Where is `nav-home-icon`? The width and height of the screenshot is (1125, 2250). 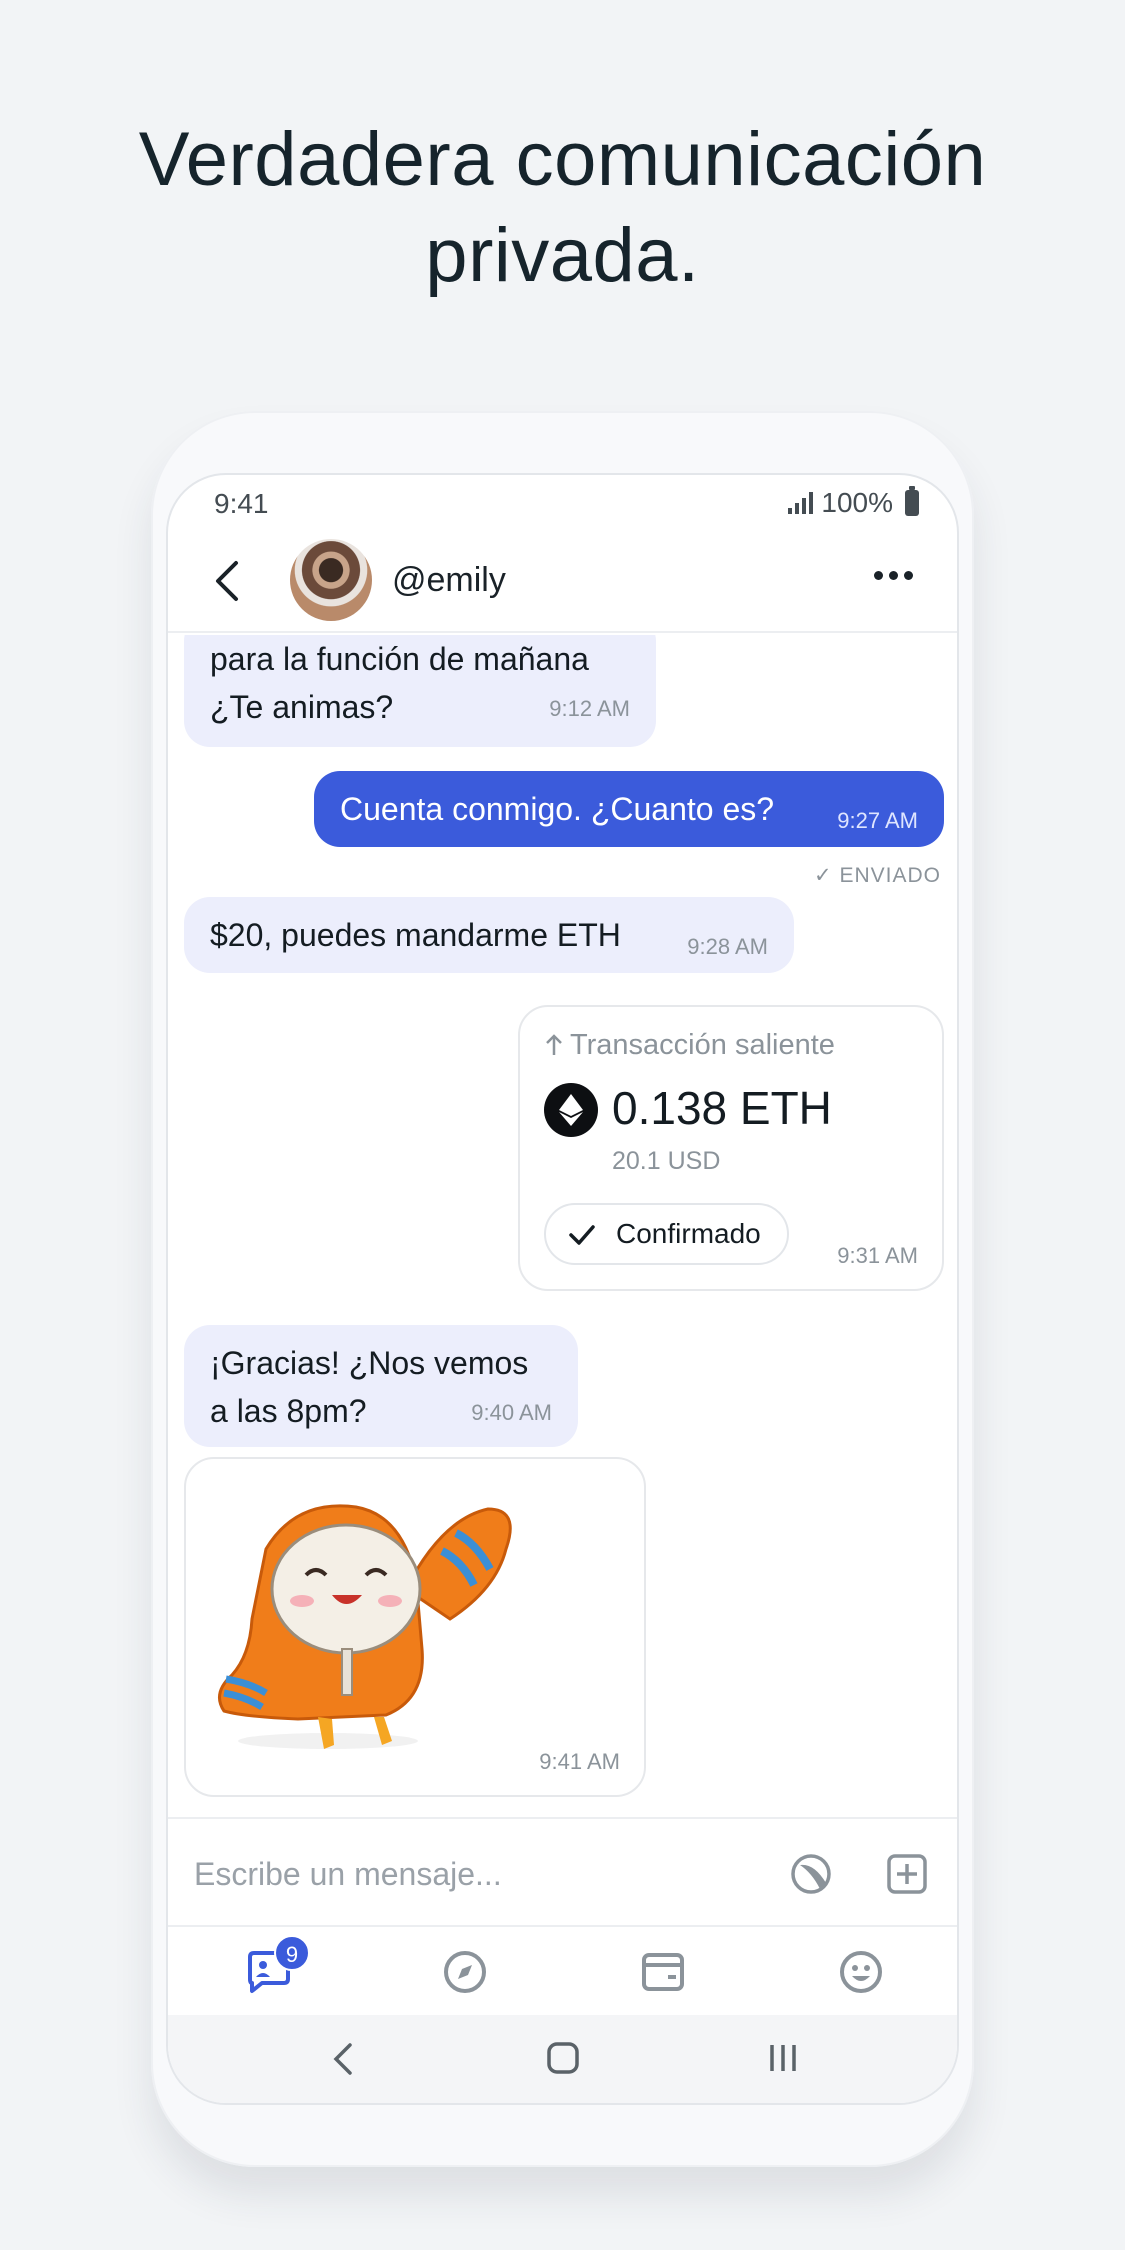 nav-home-icon is located at coordinates (563, 2058).